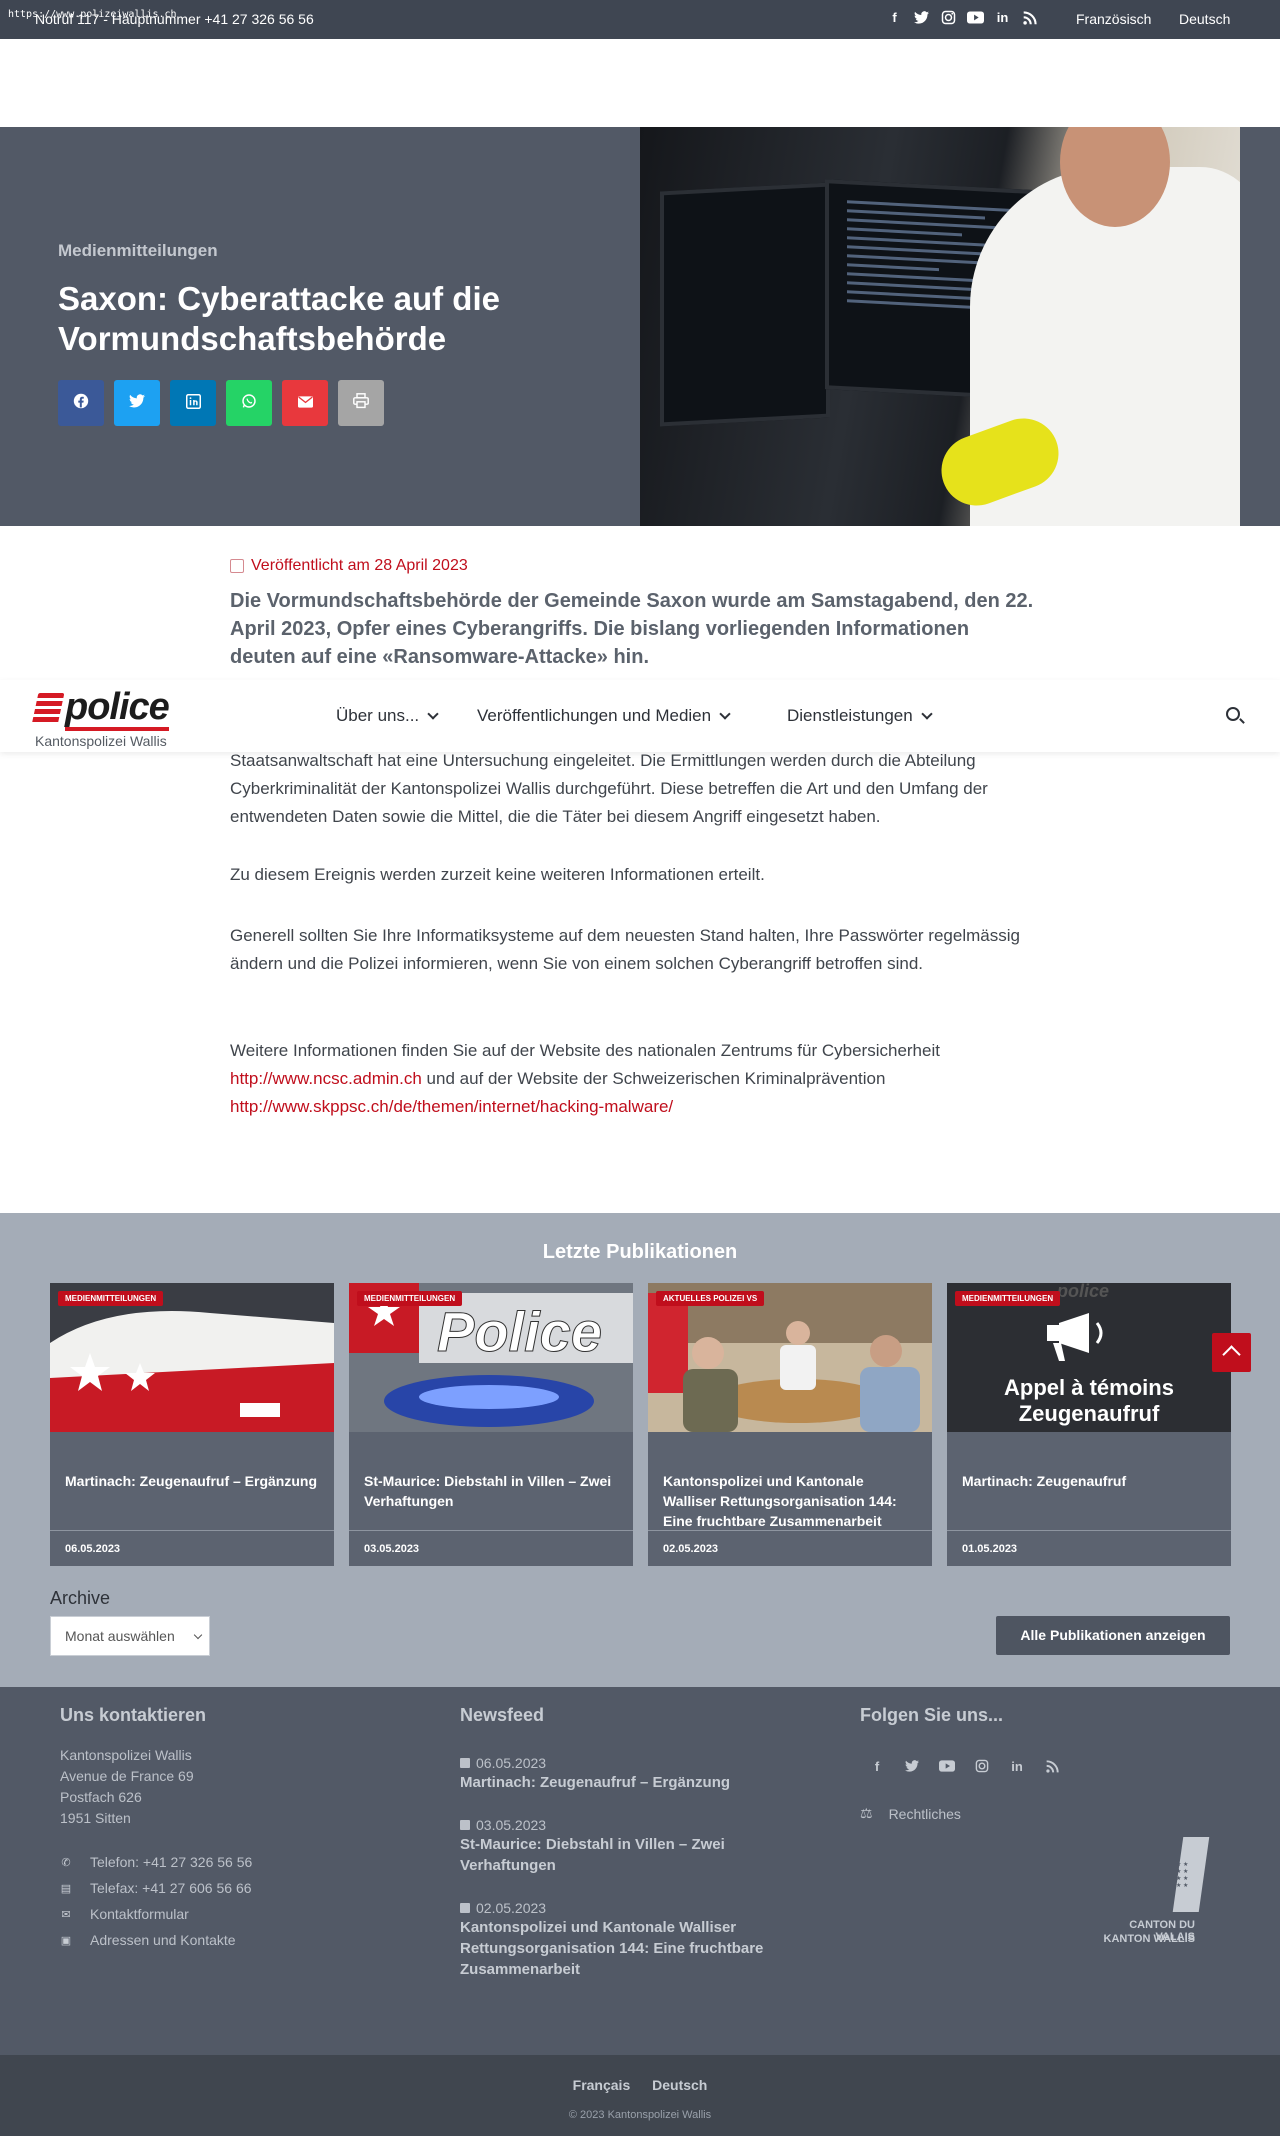  I want to click on card-title: Martinach: Zeugenaufruf, so click(1089, 1481).